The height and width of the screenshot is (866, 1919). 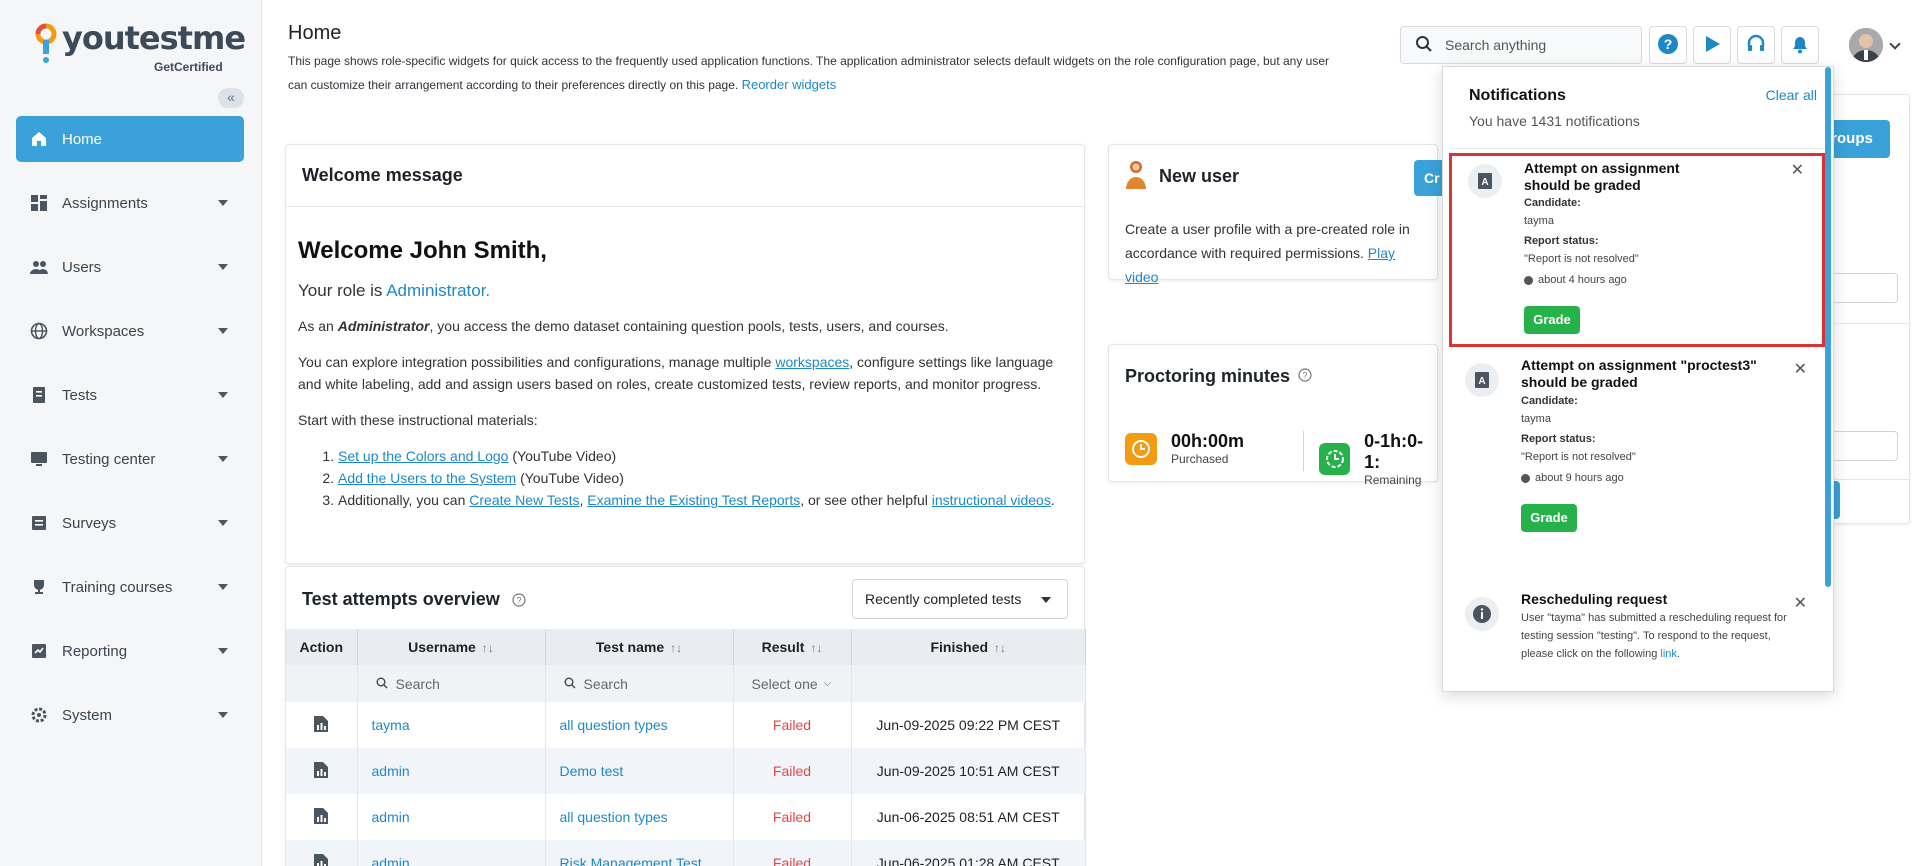 What do you see at coordinates (1393, 480) in the screenshot?
I see `remaining-label: Remaining` at bounding box center [1393, 480].